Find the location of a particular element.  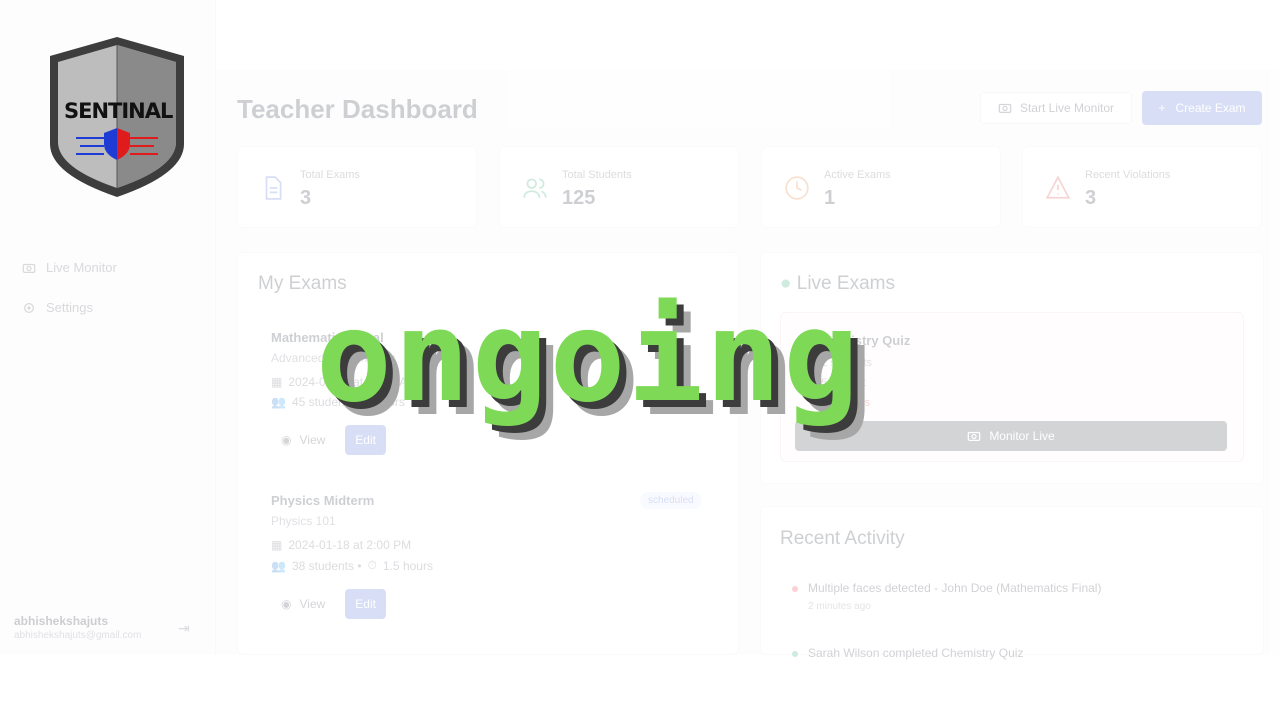

logout-icon: ⇥ is located at coordinates (184, 628).